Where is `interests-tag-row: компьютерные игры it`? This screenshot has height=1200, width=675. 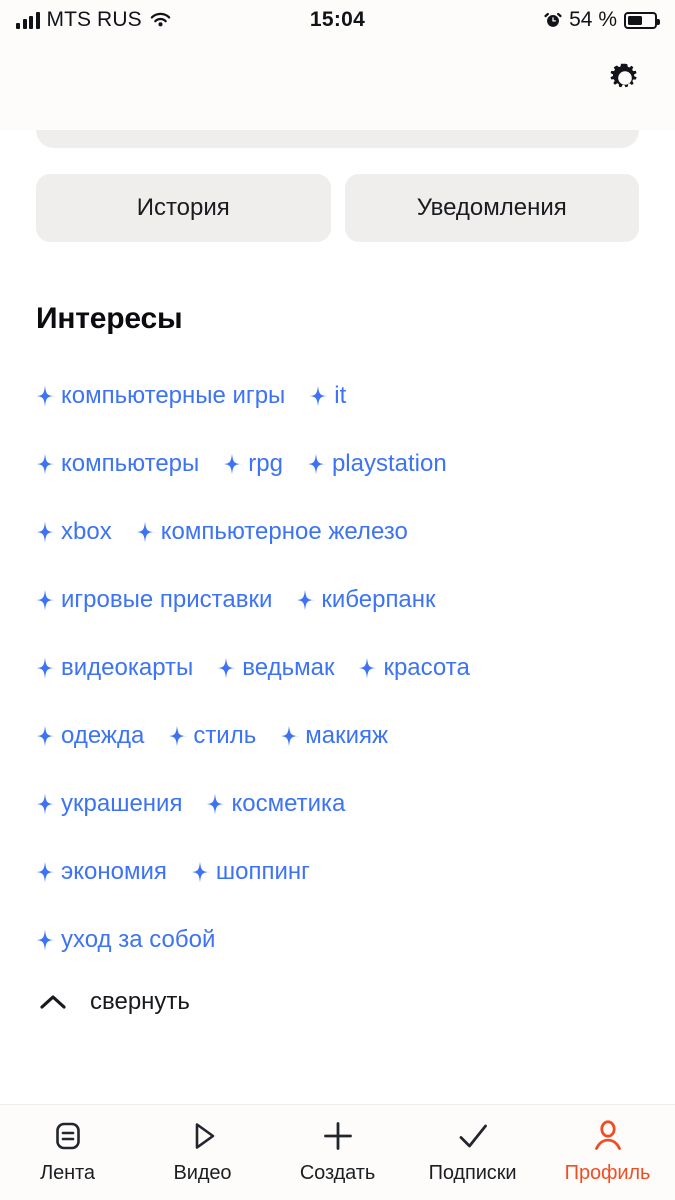
interests-tag-row: компьютерные игры it is located at coordinates (337, 396).